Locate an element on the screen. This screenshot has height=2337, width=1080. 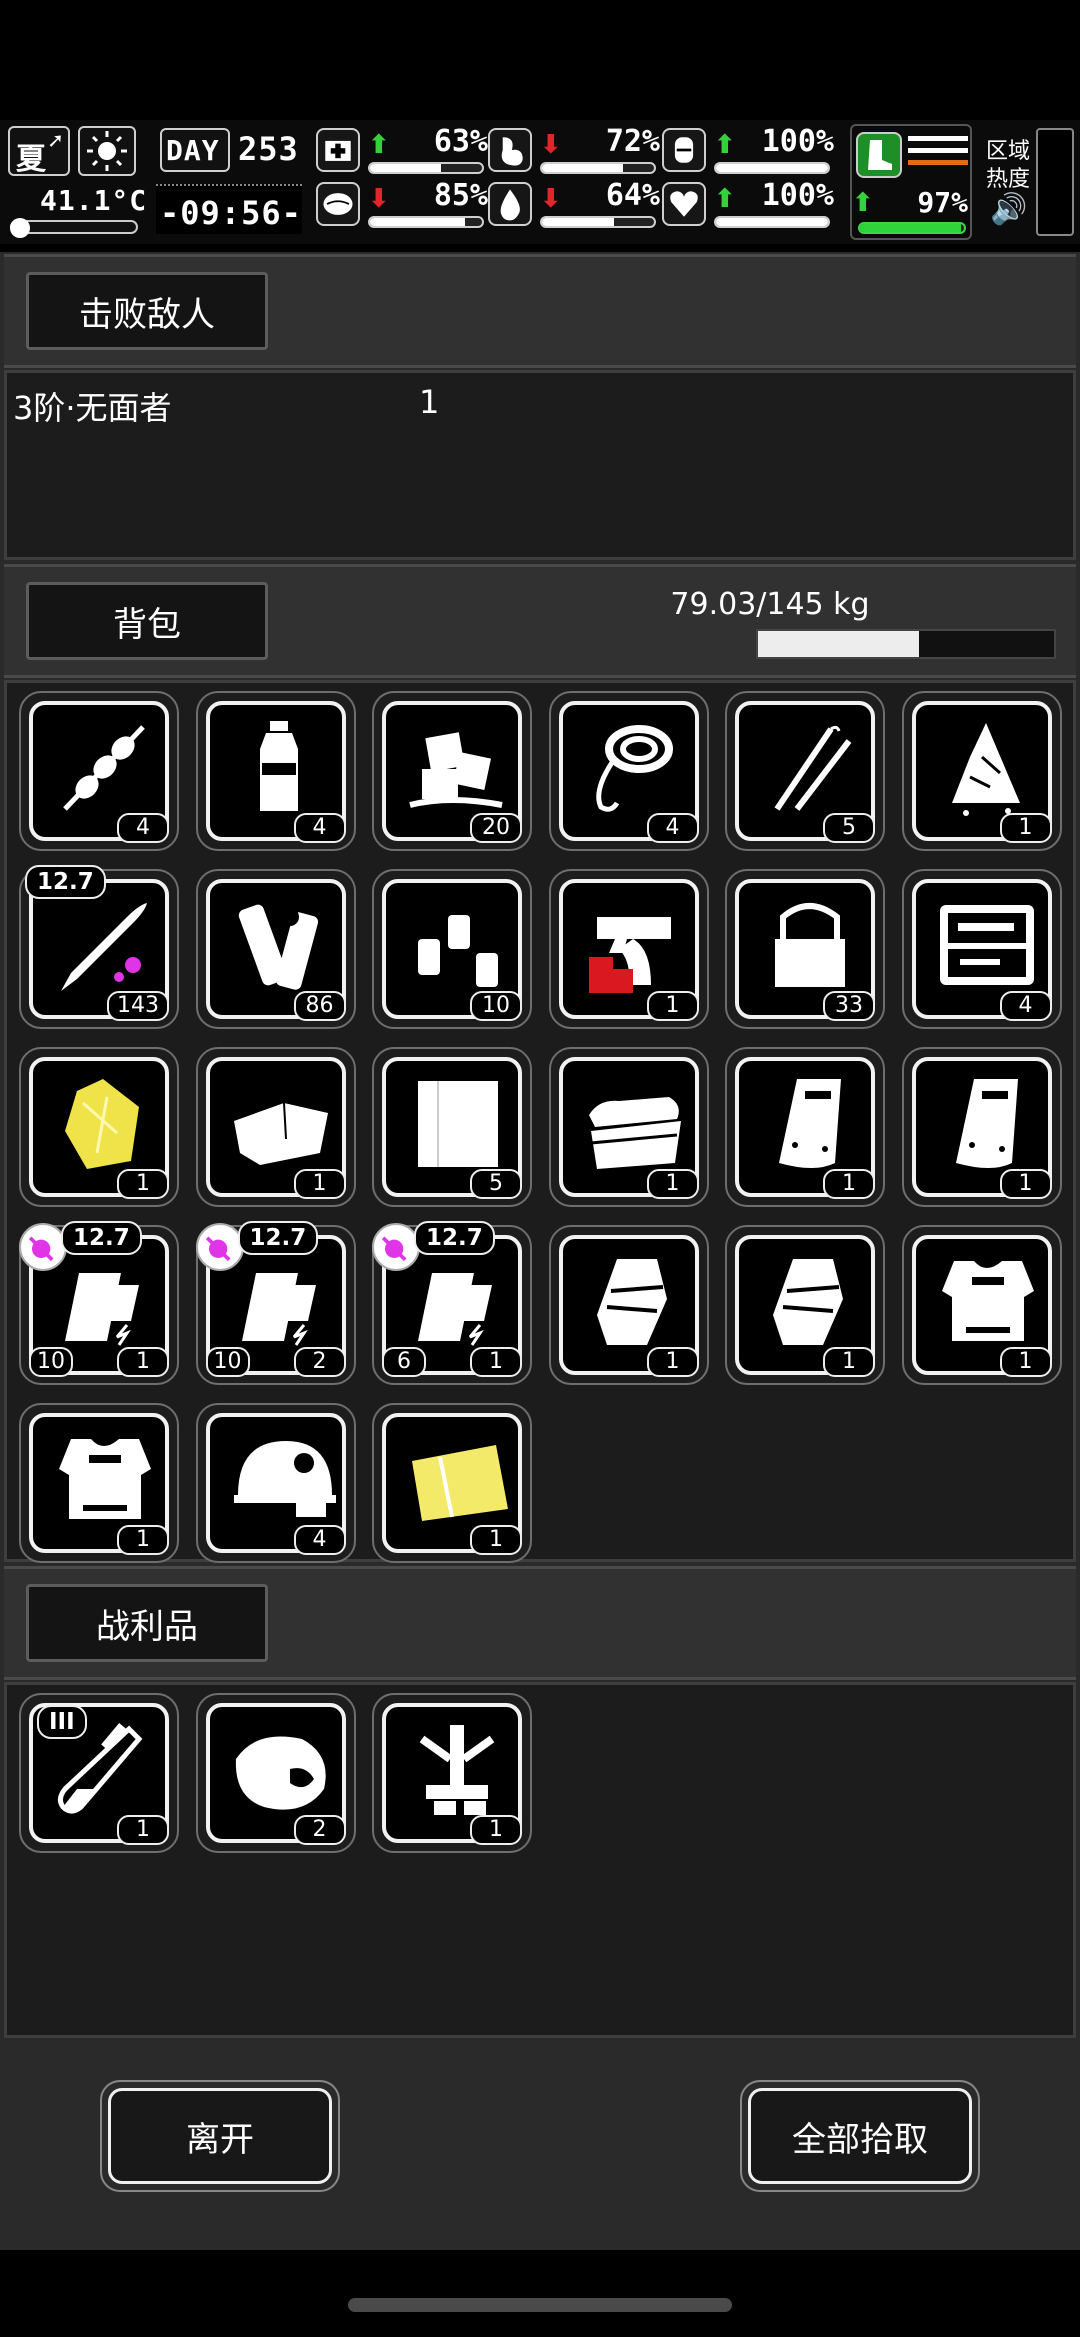
item-count: 5 is located at coordinates (496, 1184).